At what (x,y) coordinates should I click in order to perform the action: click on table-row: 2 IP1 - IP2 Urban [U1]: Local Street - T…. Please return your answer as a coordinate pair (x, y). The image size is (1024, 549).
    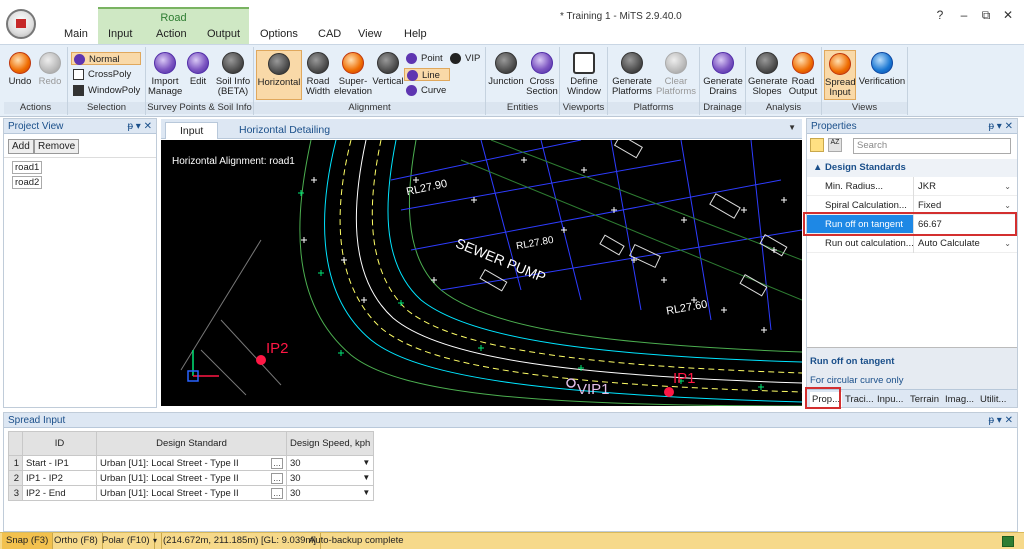
    Looking at the image, I should click on (191, 478).